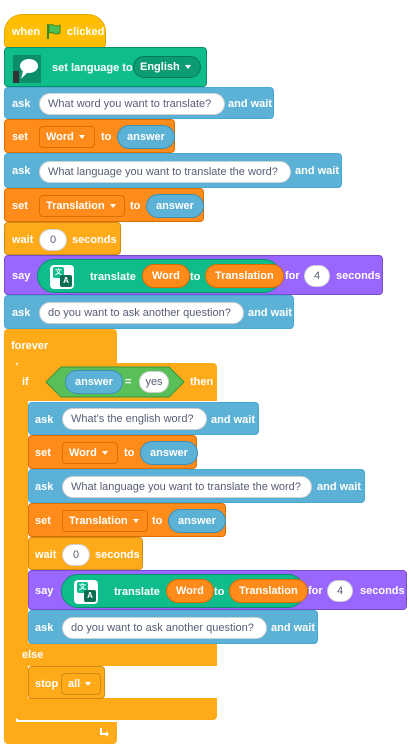 The image size is (411, 751). Describe the element at coordinates (160, 67) in the screenshot. I see `language-value: English` at that location.